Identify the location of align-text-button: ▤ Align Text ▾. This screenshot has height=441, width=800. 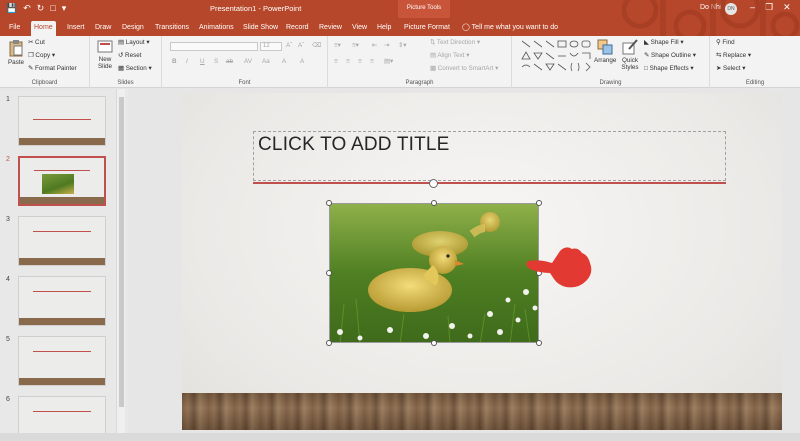
(449, 55).